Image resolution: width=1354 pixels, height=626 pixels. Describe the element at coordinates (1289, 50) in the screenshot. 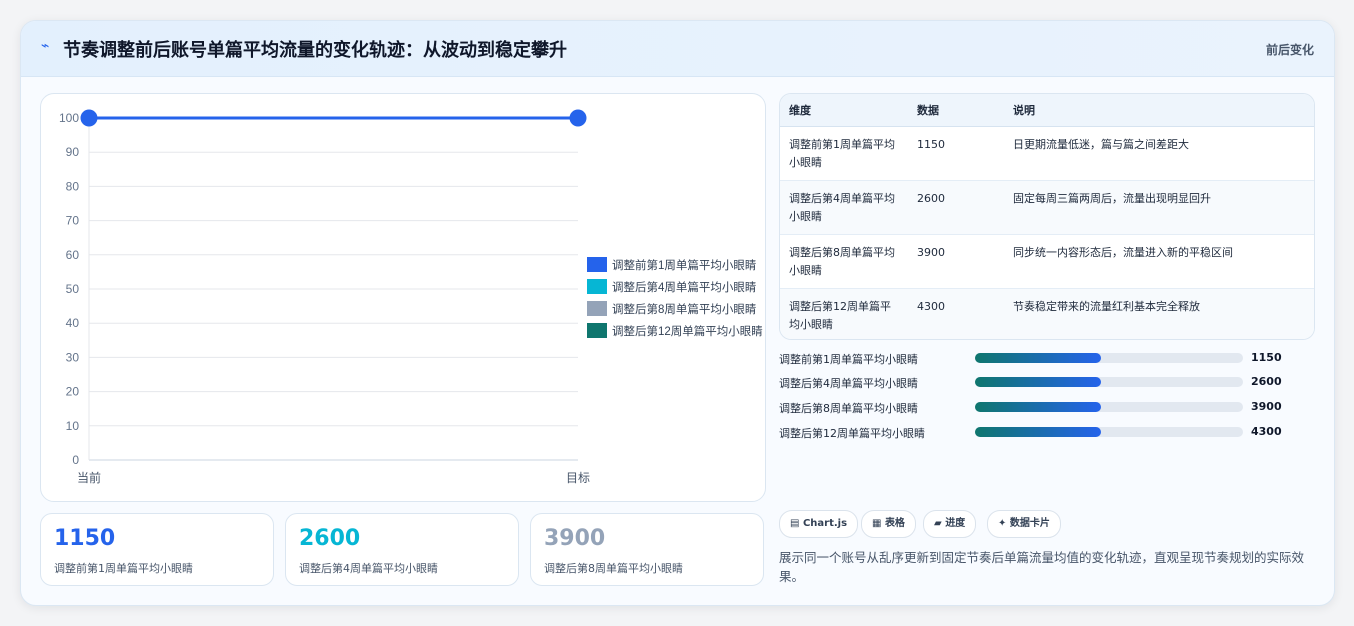

I see `status-badge: 前后变化` at that location.